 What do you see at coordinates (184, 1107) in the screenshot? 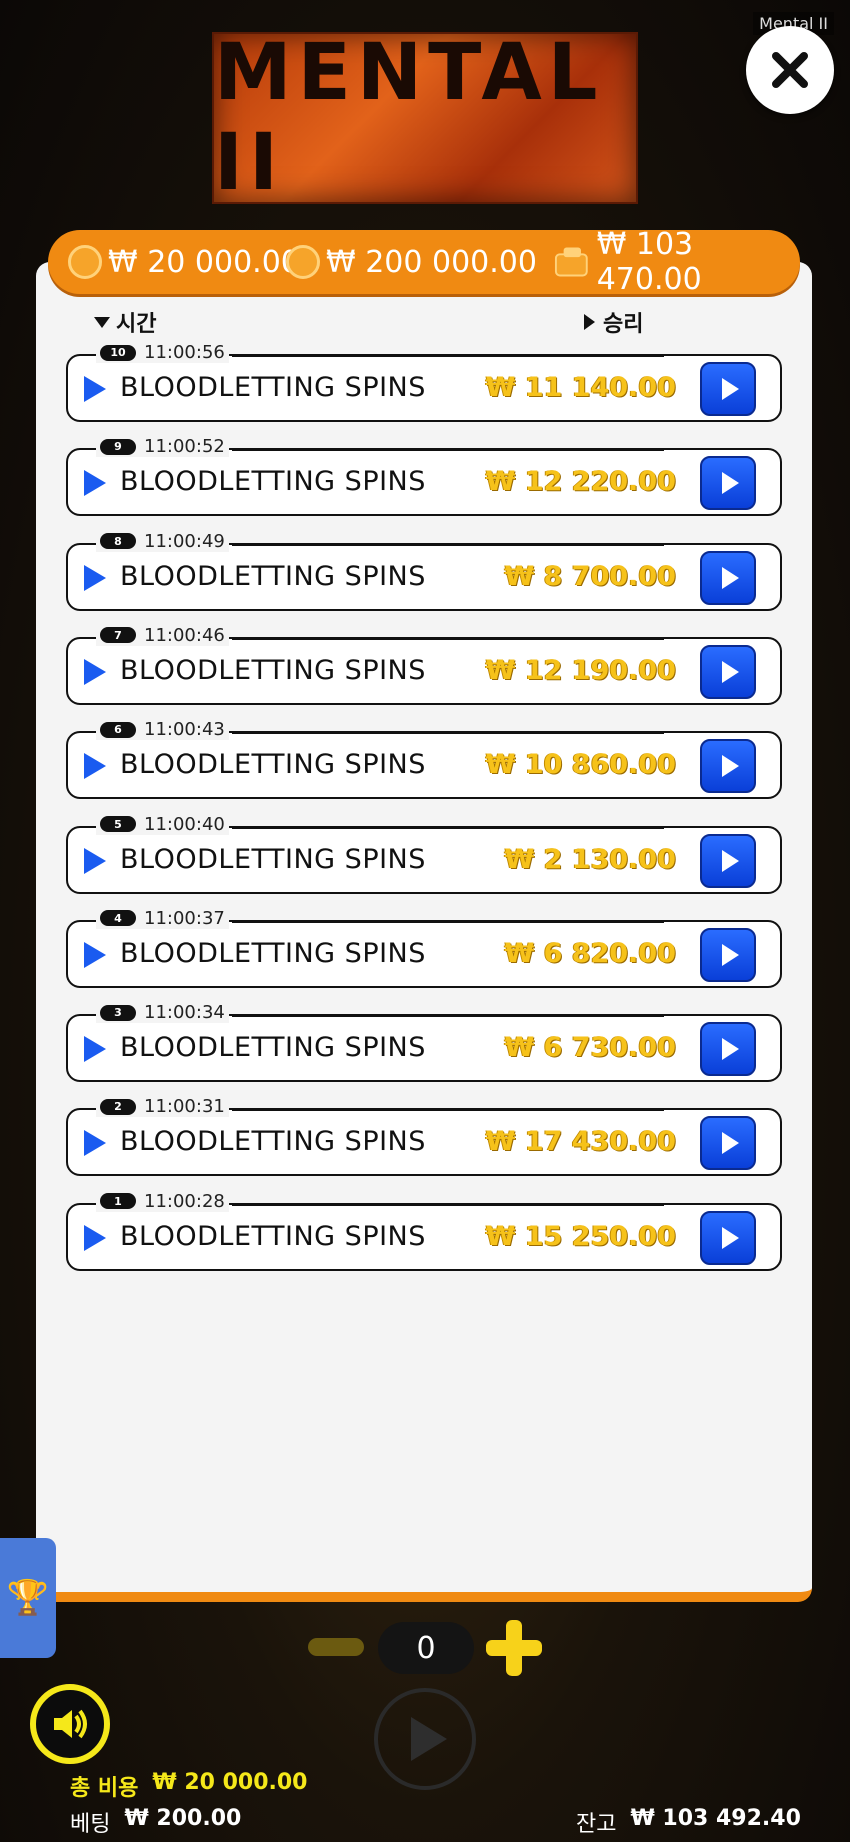
I see `row-time: 11:00:31` at bounding box center [184, 1107].